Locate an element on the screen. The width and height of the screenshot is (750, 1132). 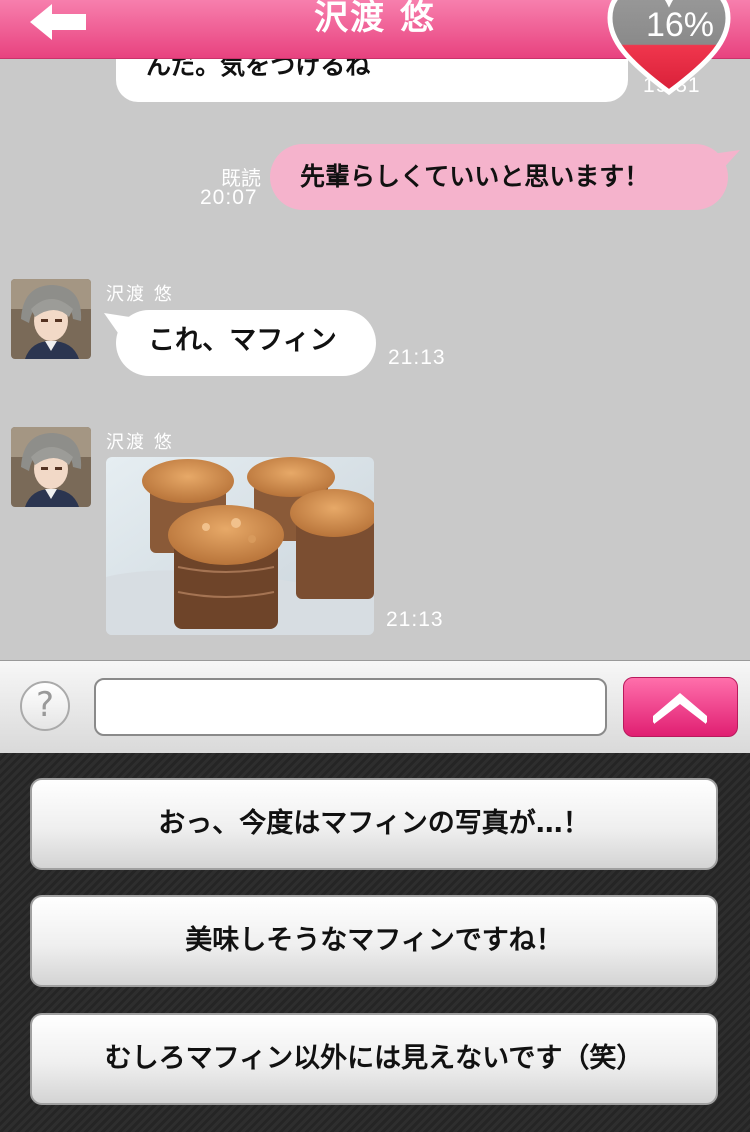
input-bar: ? is located at coordinates (375, 707).